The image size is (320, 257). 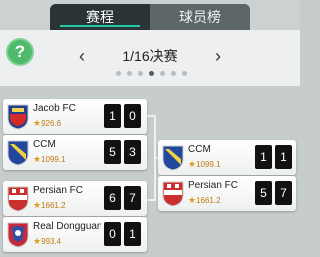 I want to click on match-card-team: CCM ★1099.1 1 1, so click(x=227, y=157).